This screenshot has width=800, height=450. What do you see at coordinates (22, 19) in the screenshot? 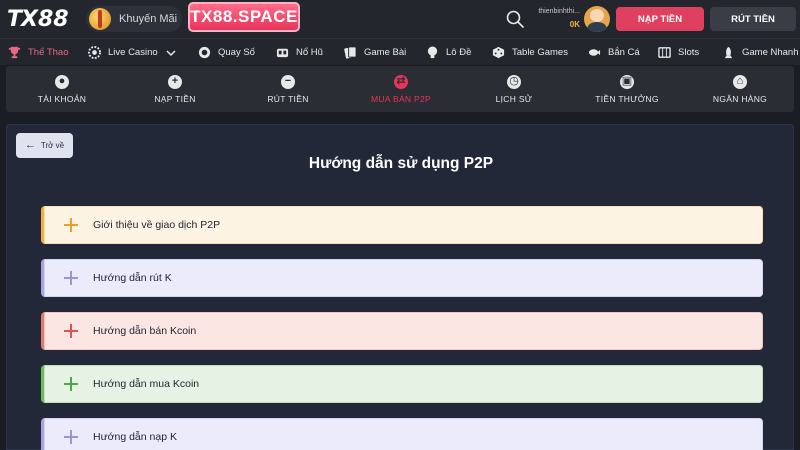
I see `logo-text: TX` at bounding box center [22, 19].